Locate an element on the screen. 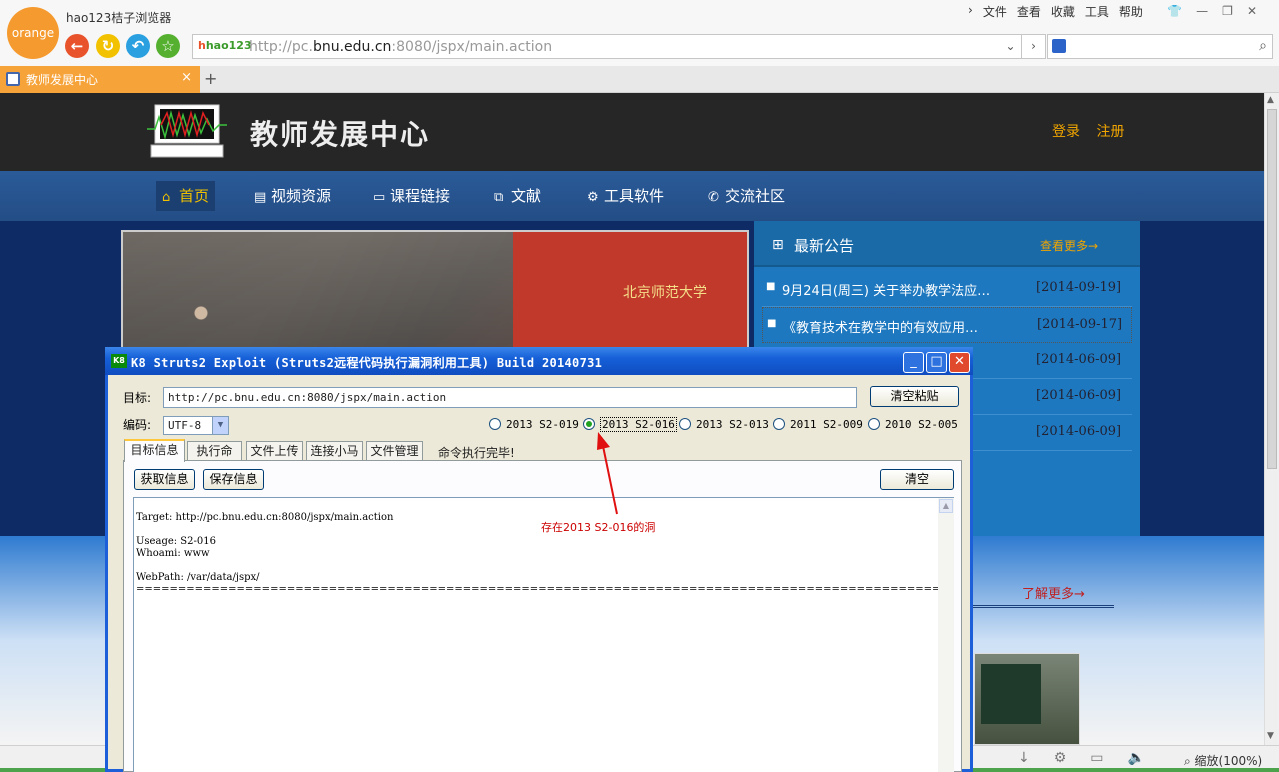 The height and width of the screenshot is (772, 1279). auth-links: 登录 注册 is located at coordinates (1094, 131).